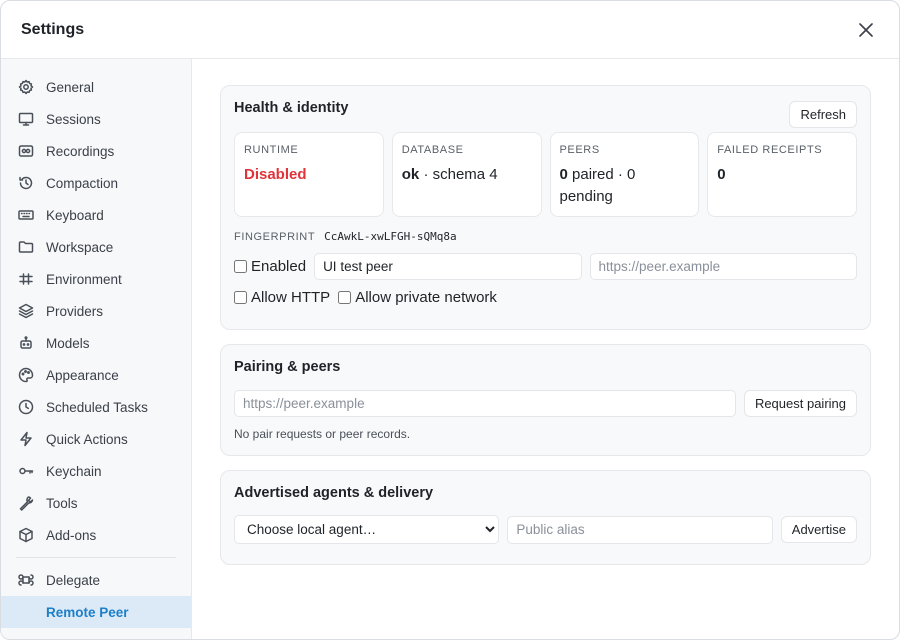 The height and width of the screenshot is (640, 900). I want to click on lightning-icon, so click(26, 439).